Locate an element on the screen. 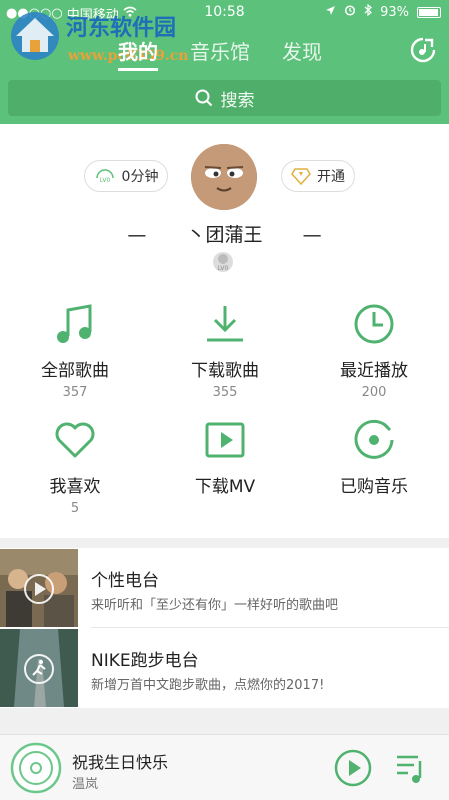  song-artist: 温岚 is located at coordinates (85, 784).